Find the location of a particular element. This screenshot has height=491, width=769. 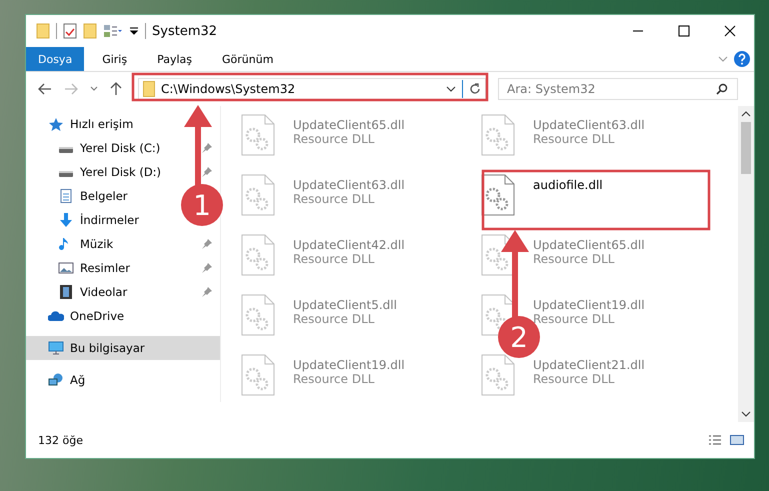

item-count: 132 öğe is located at coordinates (60, 440).